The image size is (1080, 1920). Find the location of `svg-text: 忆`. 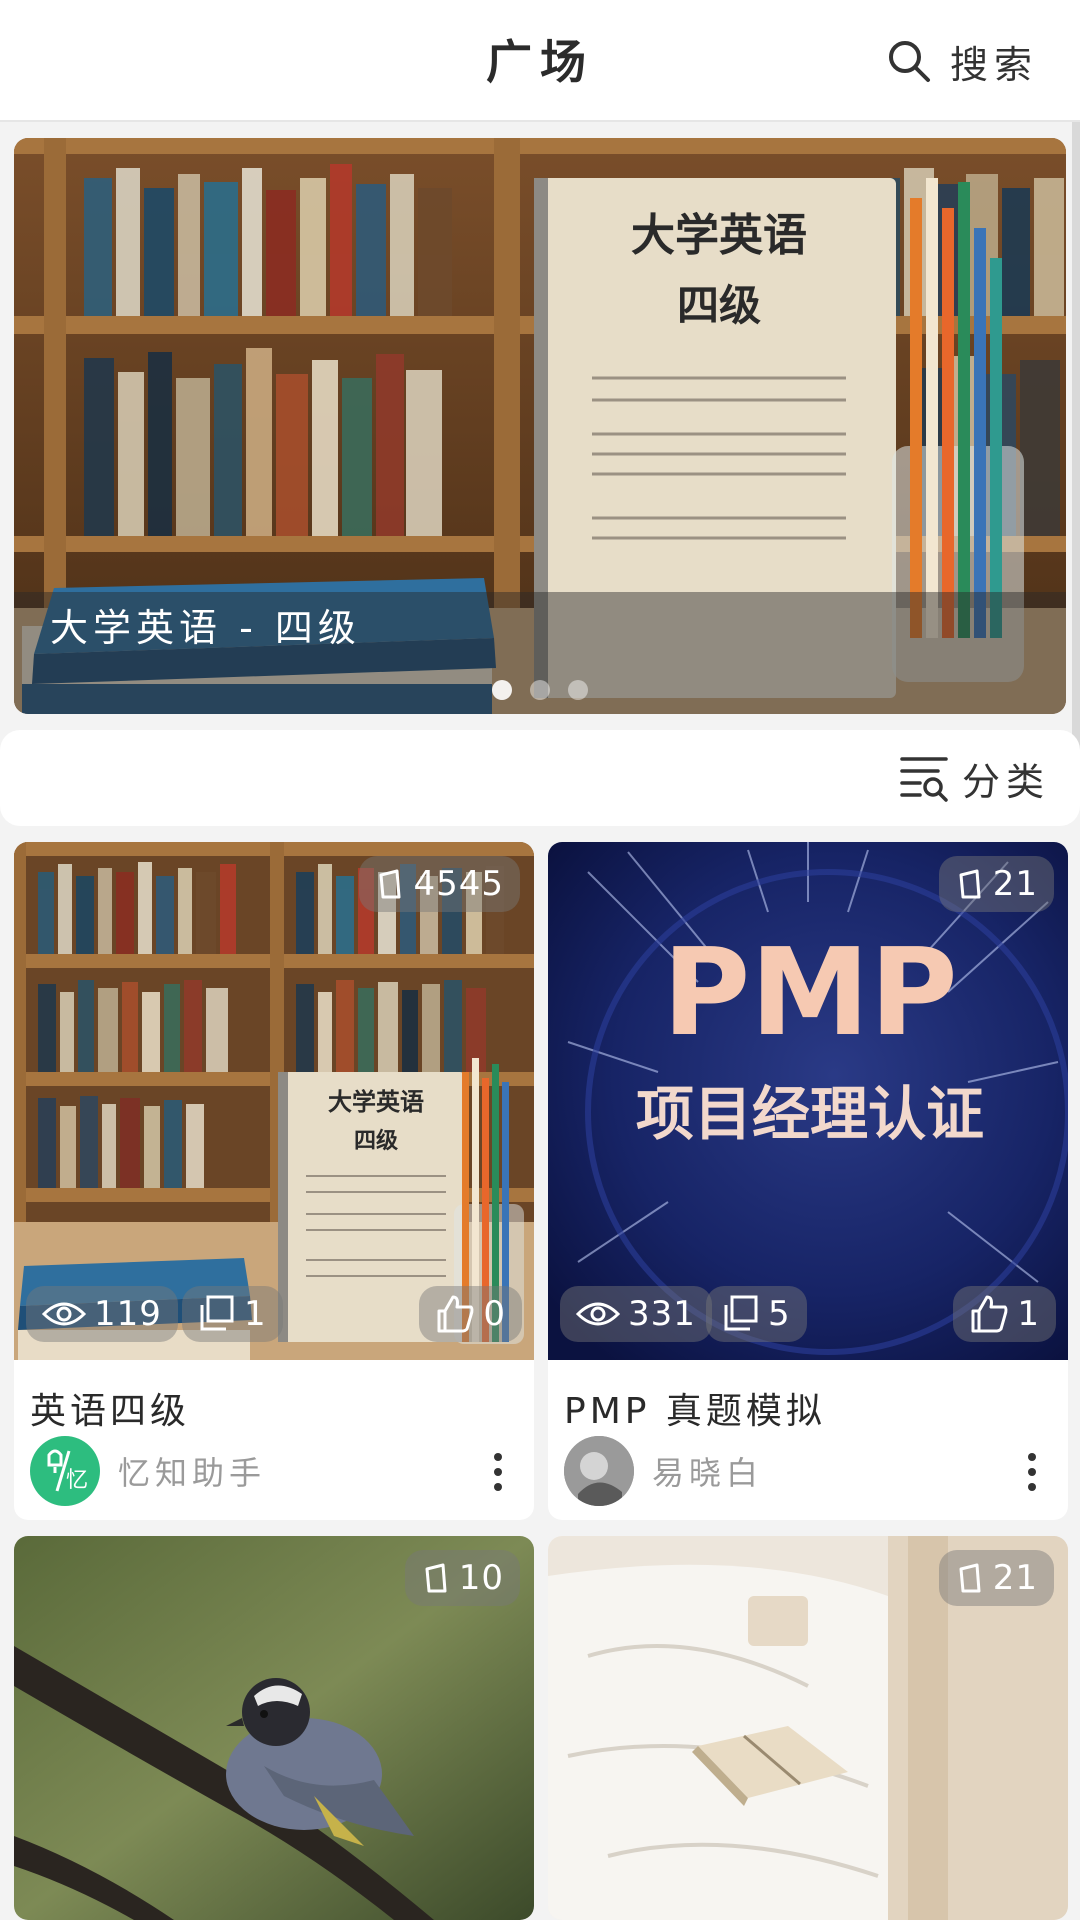

svg-text: 忆 is located at coordinates (77, 1480).